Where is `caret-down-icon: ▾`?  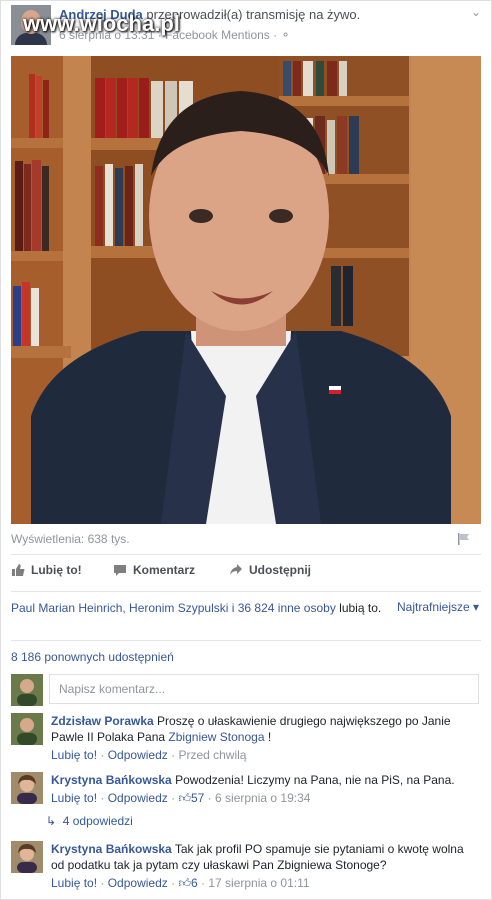
caret-down-icon: ▾ is located at coordinates (476, 607).